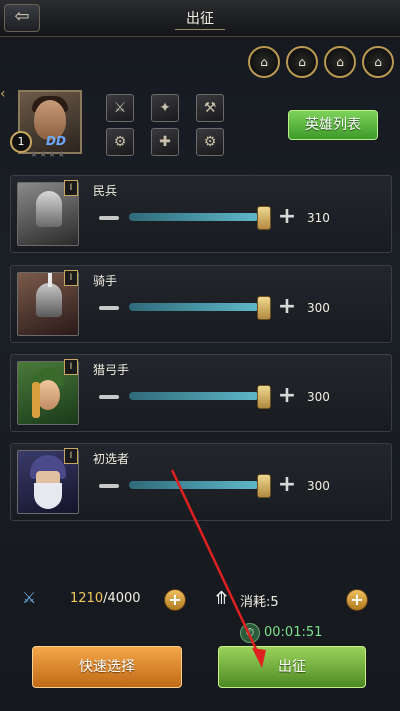 The image size is (400, 711). What do you see at coordinates (50, 280) in the screenshot?
I see `plume-icon` at bounding box center [50, 280].